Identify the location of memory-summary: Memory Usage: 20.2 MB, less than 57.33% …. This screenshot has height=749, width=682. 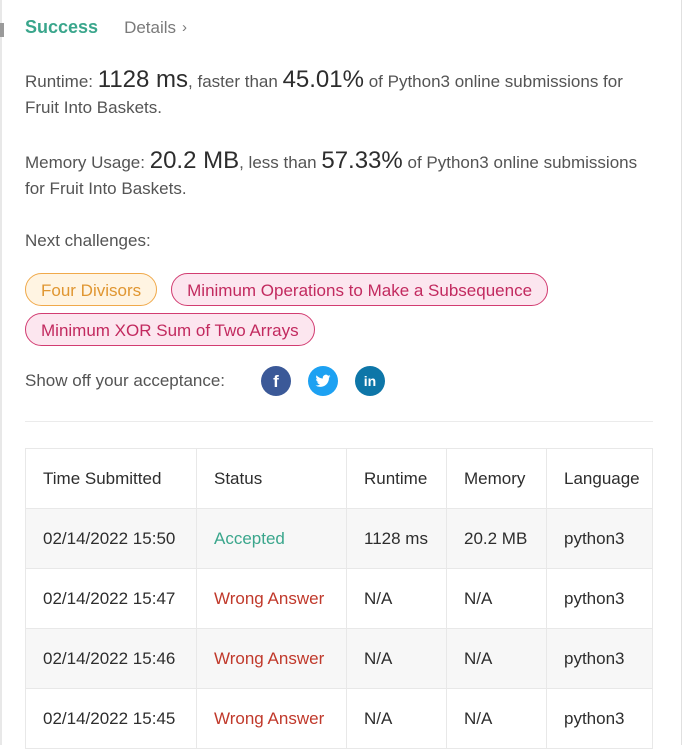
(340, 175).